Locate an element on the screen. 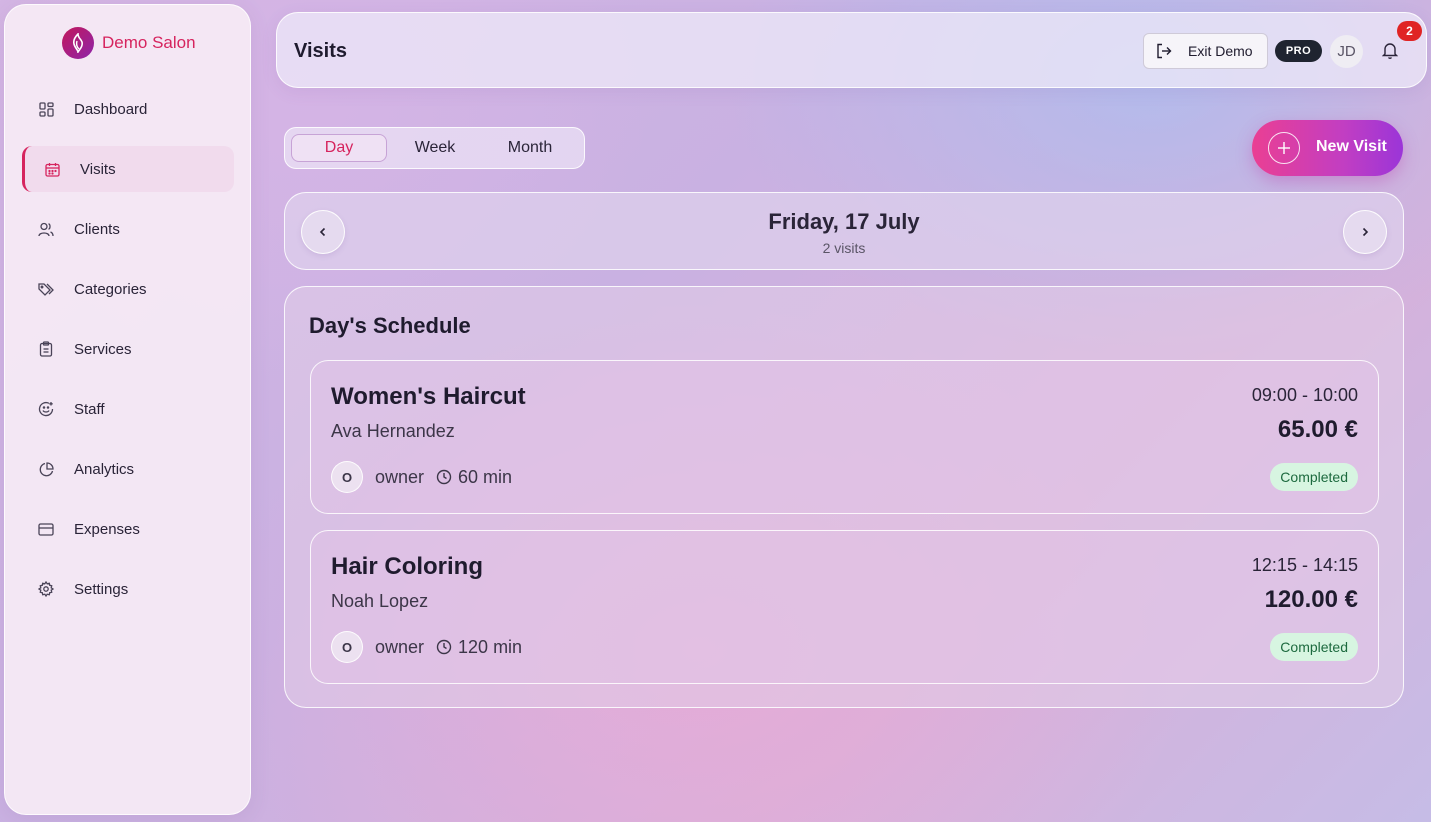  sidebar-item-label: Staff is located at coordinates (89, 409).